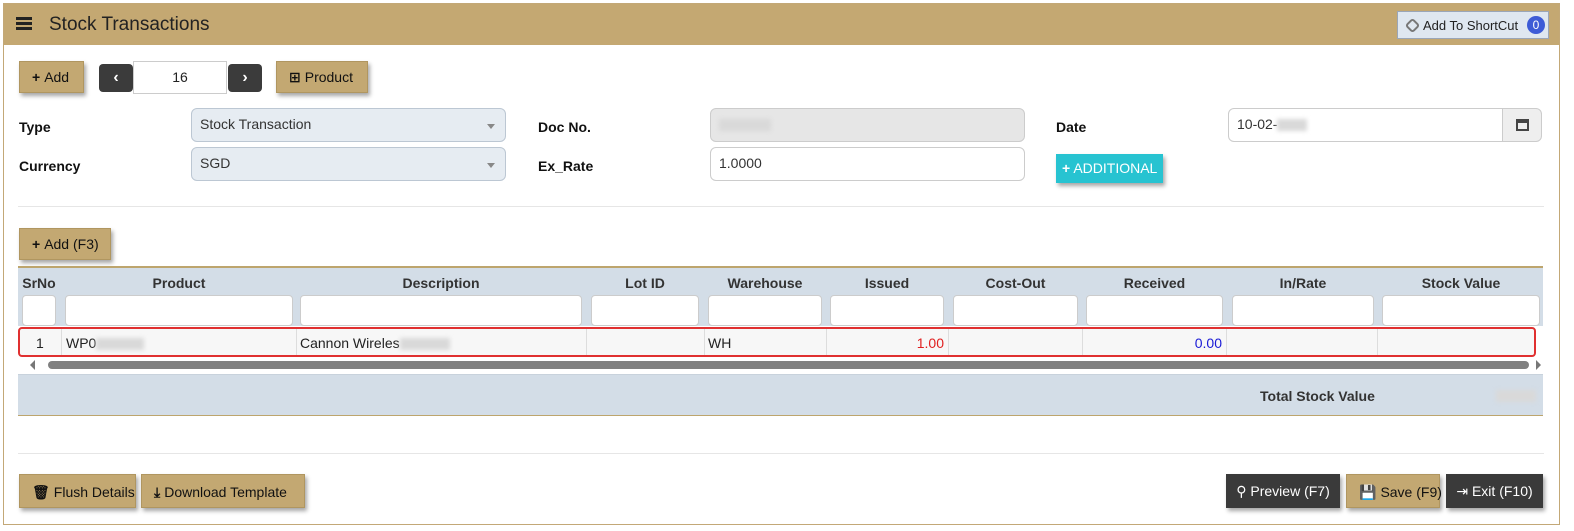  I want to click on grid-add-button: + Add (F3), so click(65, 244).